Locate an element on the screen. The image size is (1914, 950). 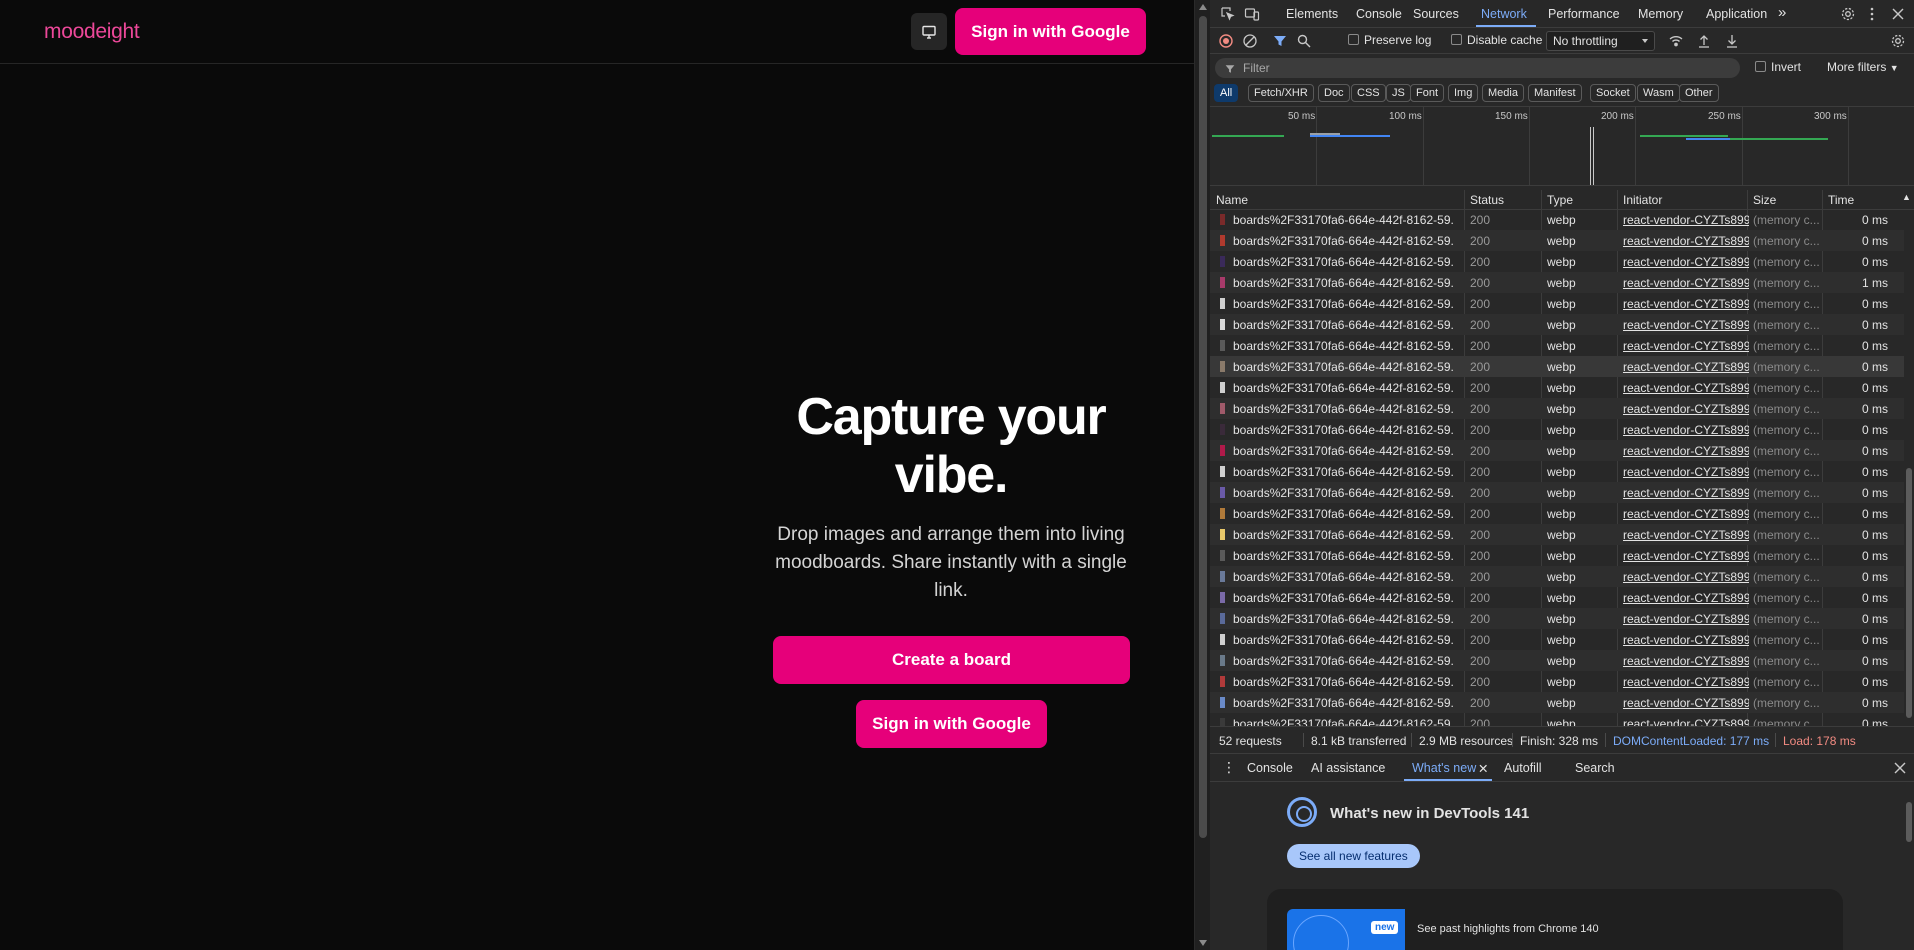
type-filter-font: Font is located at coordinates (1427, 93).